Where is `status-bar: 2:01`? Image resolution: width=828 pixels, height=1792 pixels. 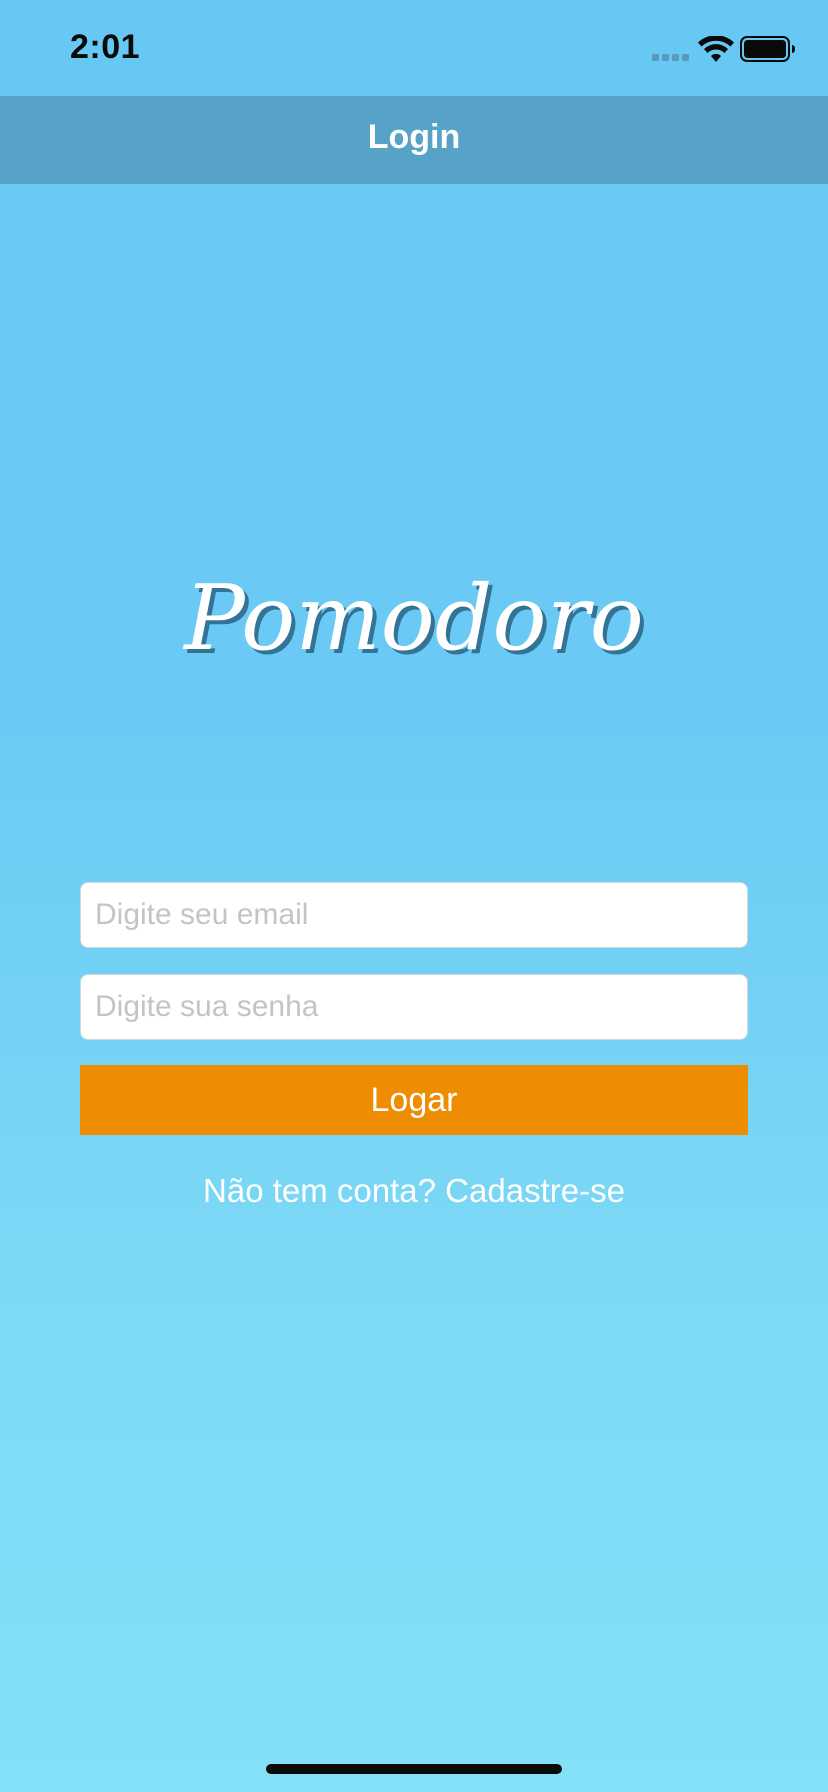 status-bar: 2:01 is located at coordinates (414, 48).